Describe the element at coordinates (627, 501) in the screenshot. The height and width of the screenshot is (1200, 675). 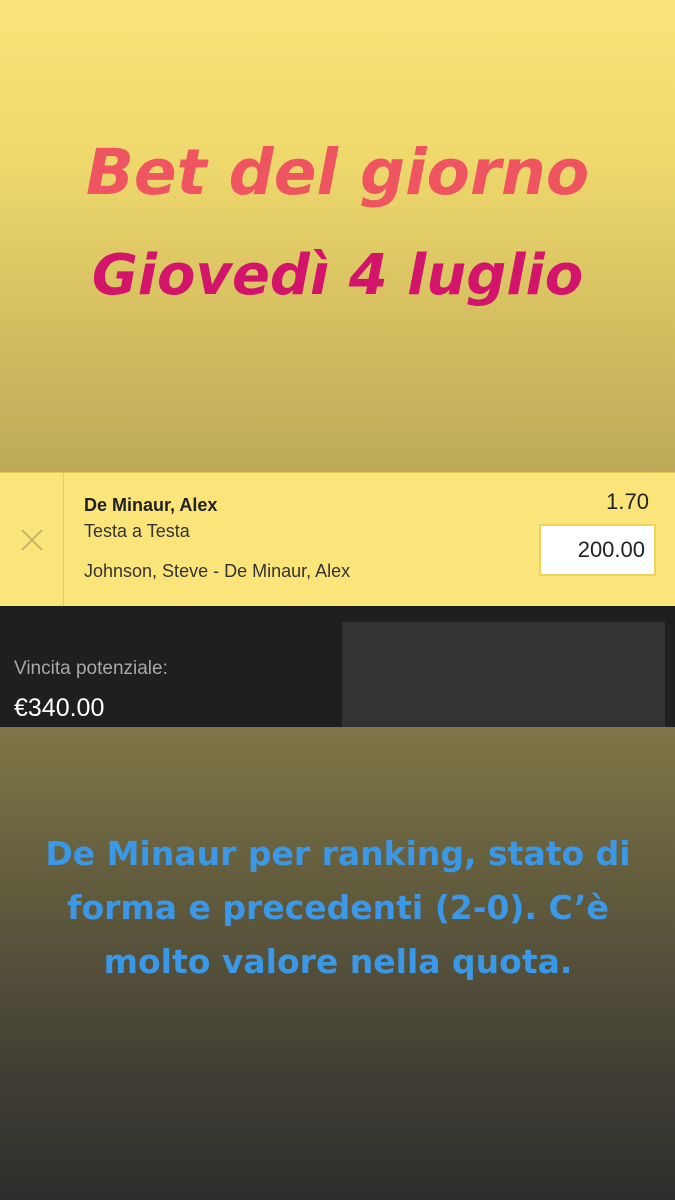
I see `odds-value: 1.70` at that location.